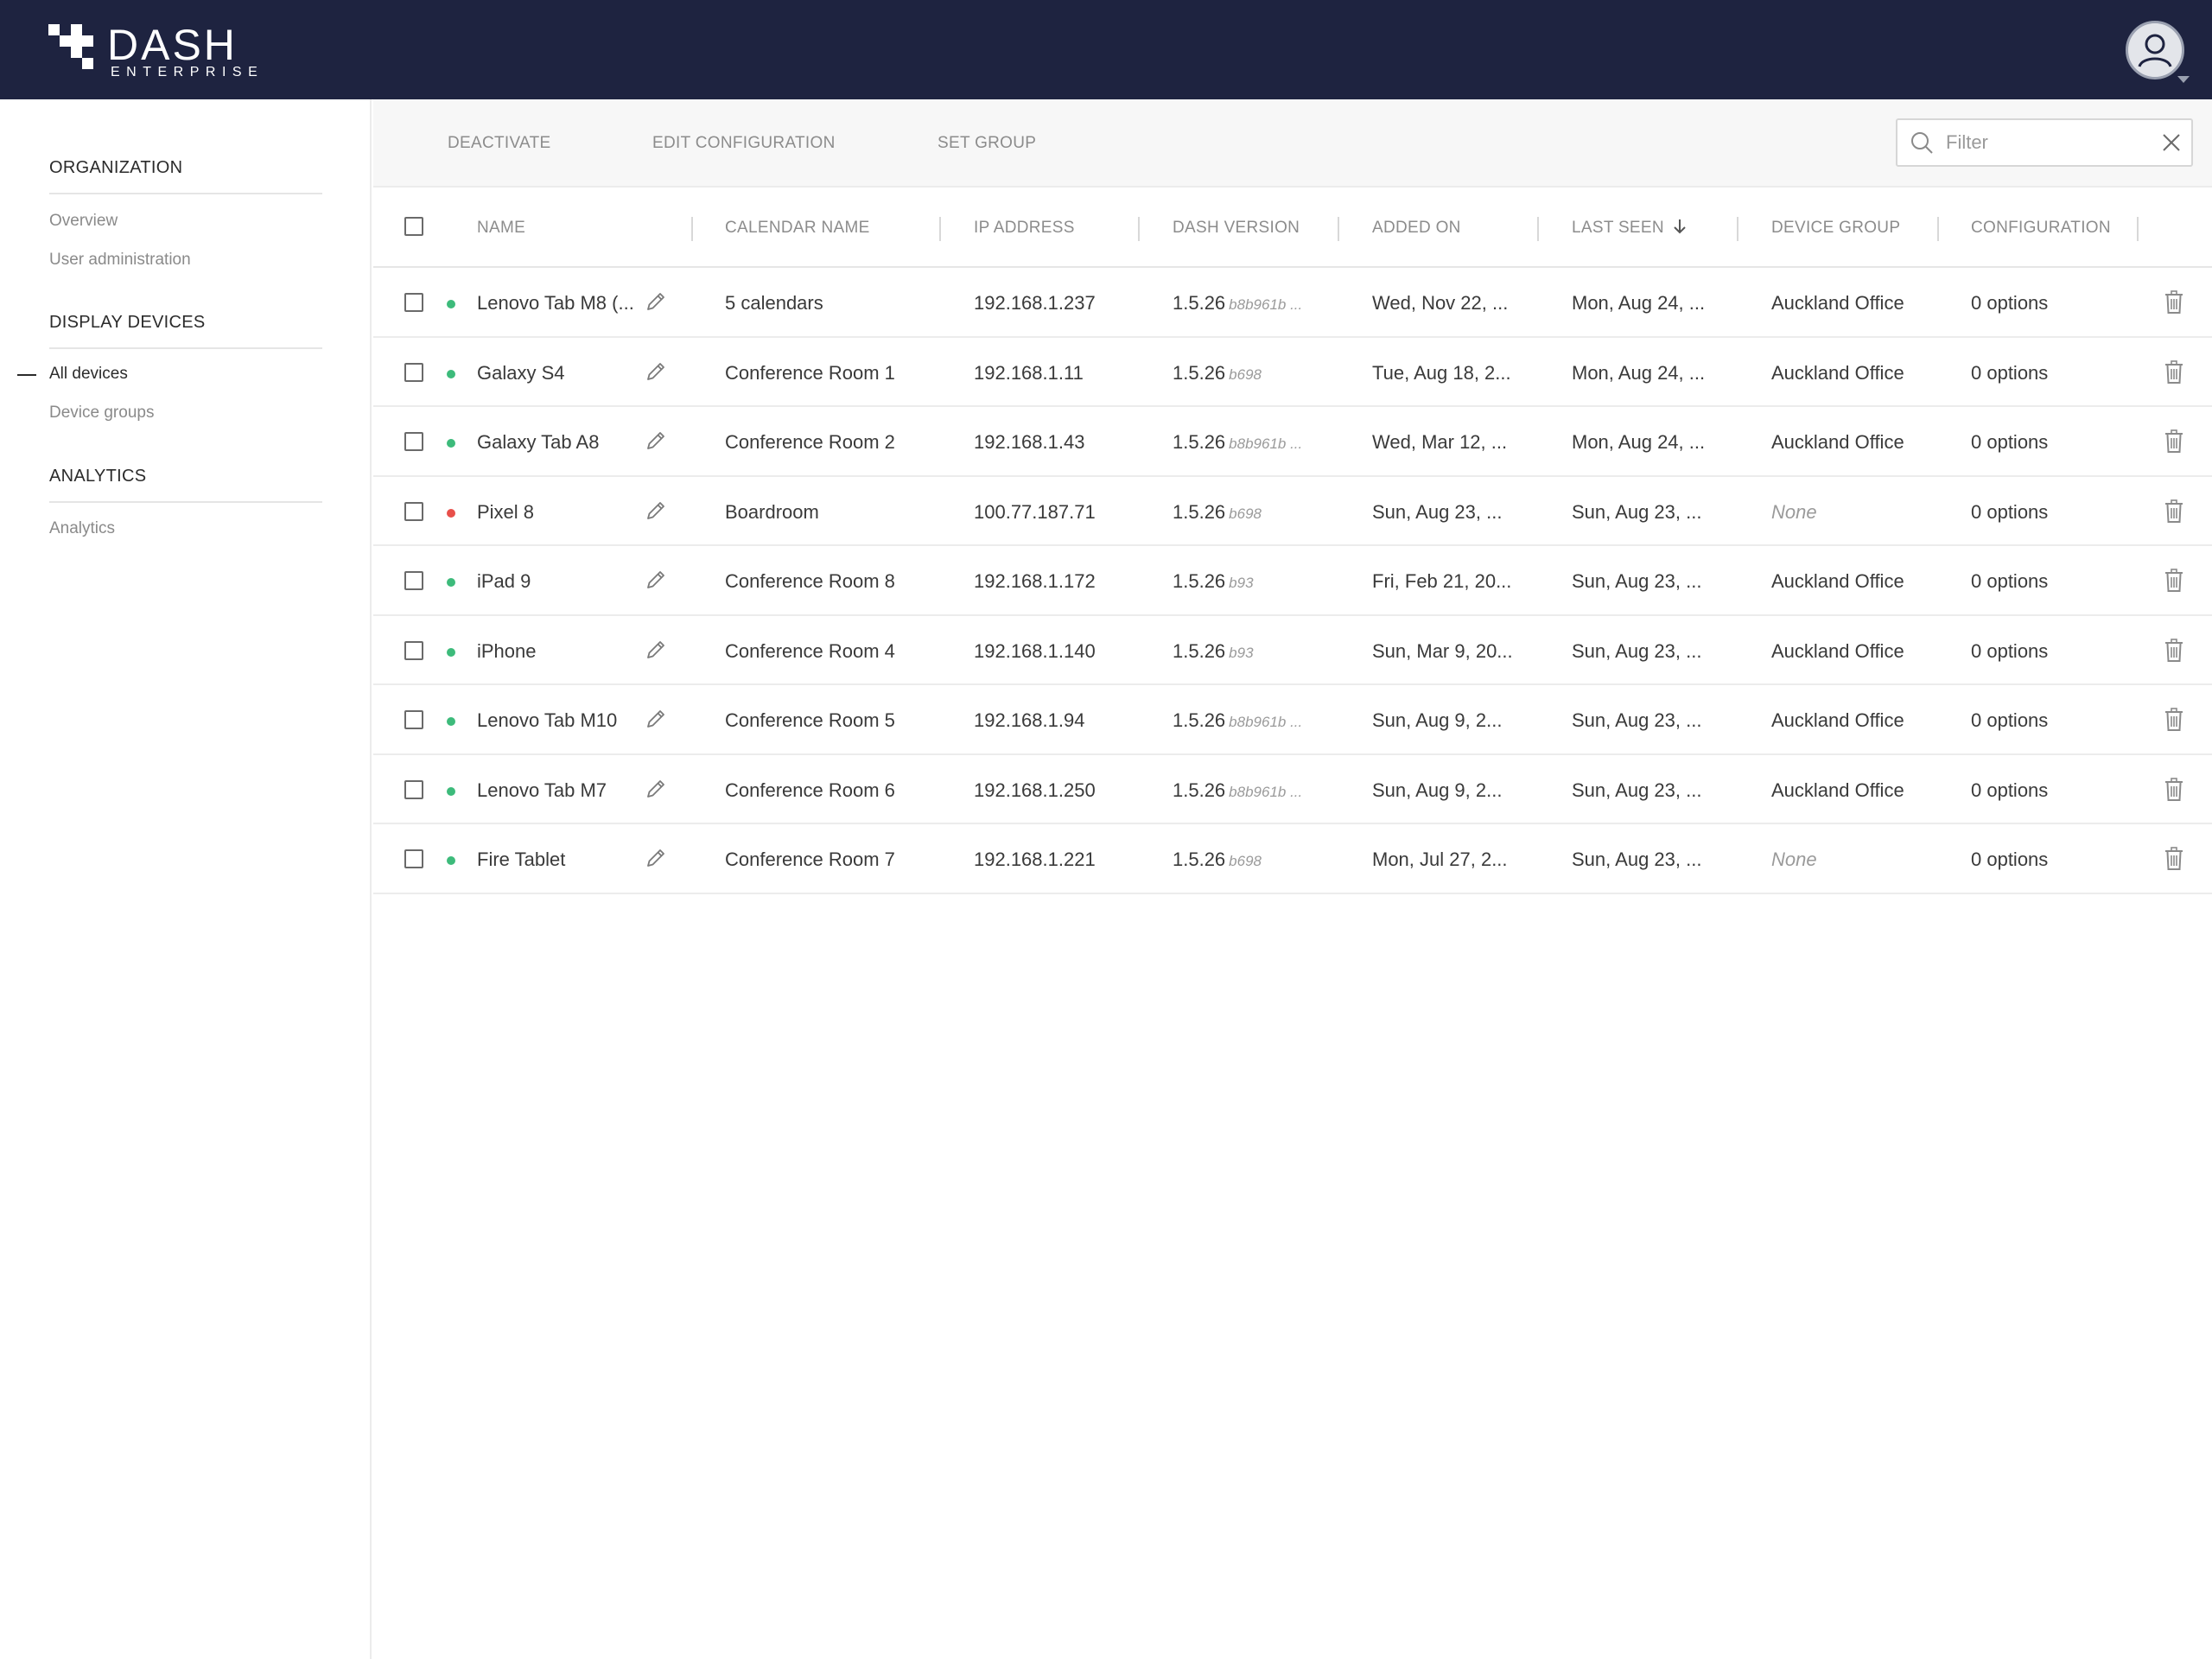 This screenshot has width=2212, height=1659. Describe the element at coordinates (2183, 79) in the screenshot. I see `avatar-menu-caret-icon` at that location.